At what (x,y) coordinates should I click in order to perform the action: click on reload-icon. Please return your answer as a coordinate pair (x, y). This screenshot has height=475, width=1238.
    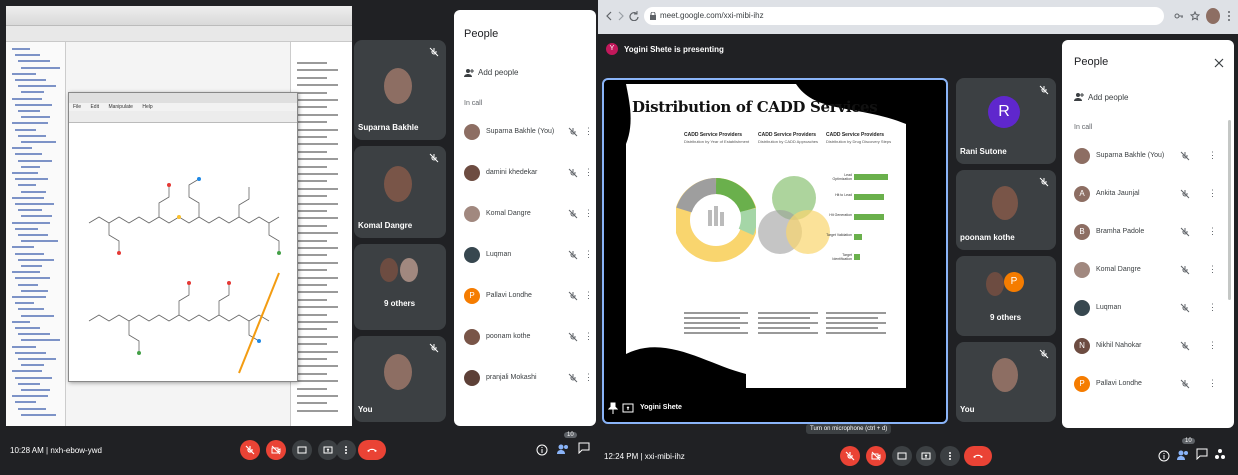
    Looking at the image, I should click on (634, 16).